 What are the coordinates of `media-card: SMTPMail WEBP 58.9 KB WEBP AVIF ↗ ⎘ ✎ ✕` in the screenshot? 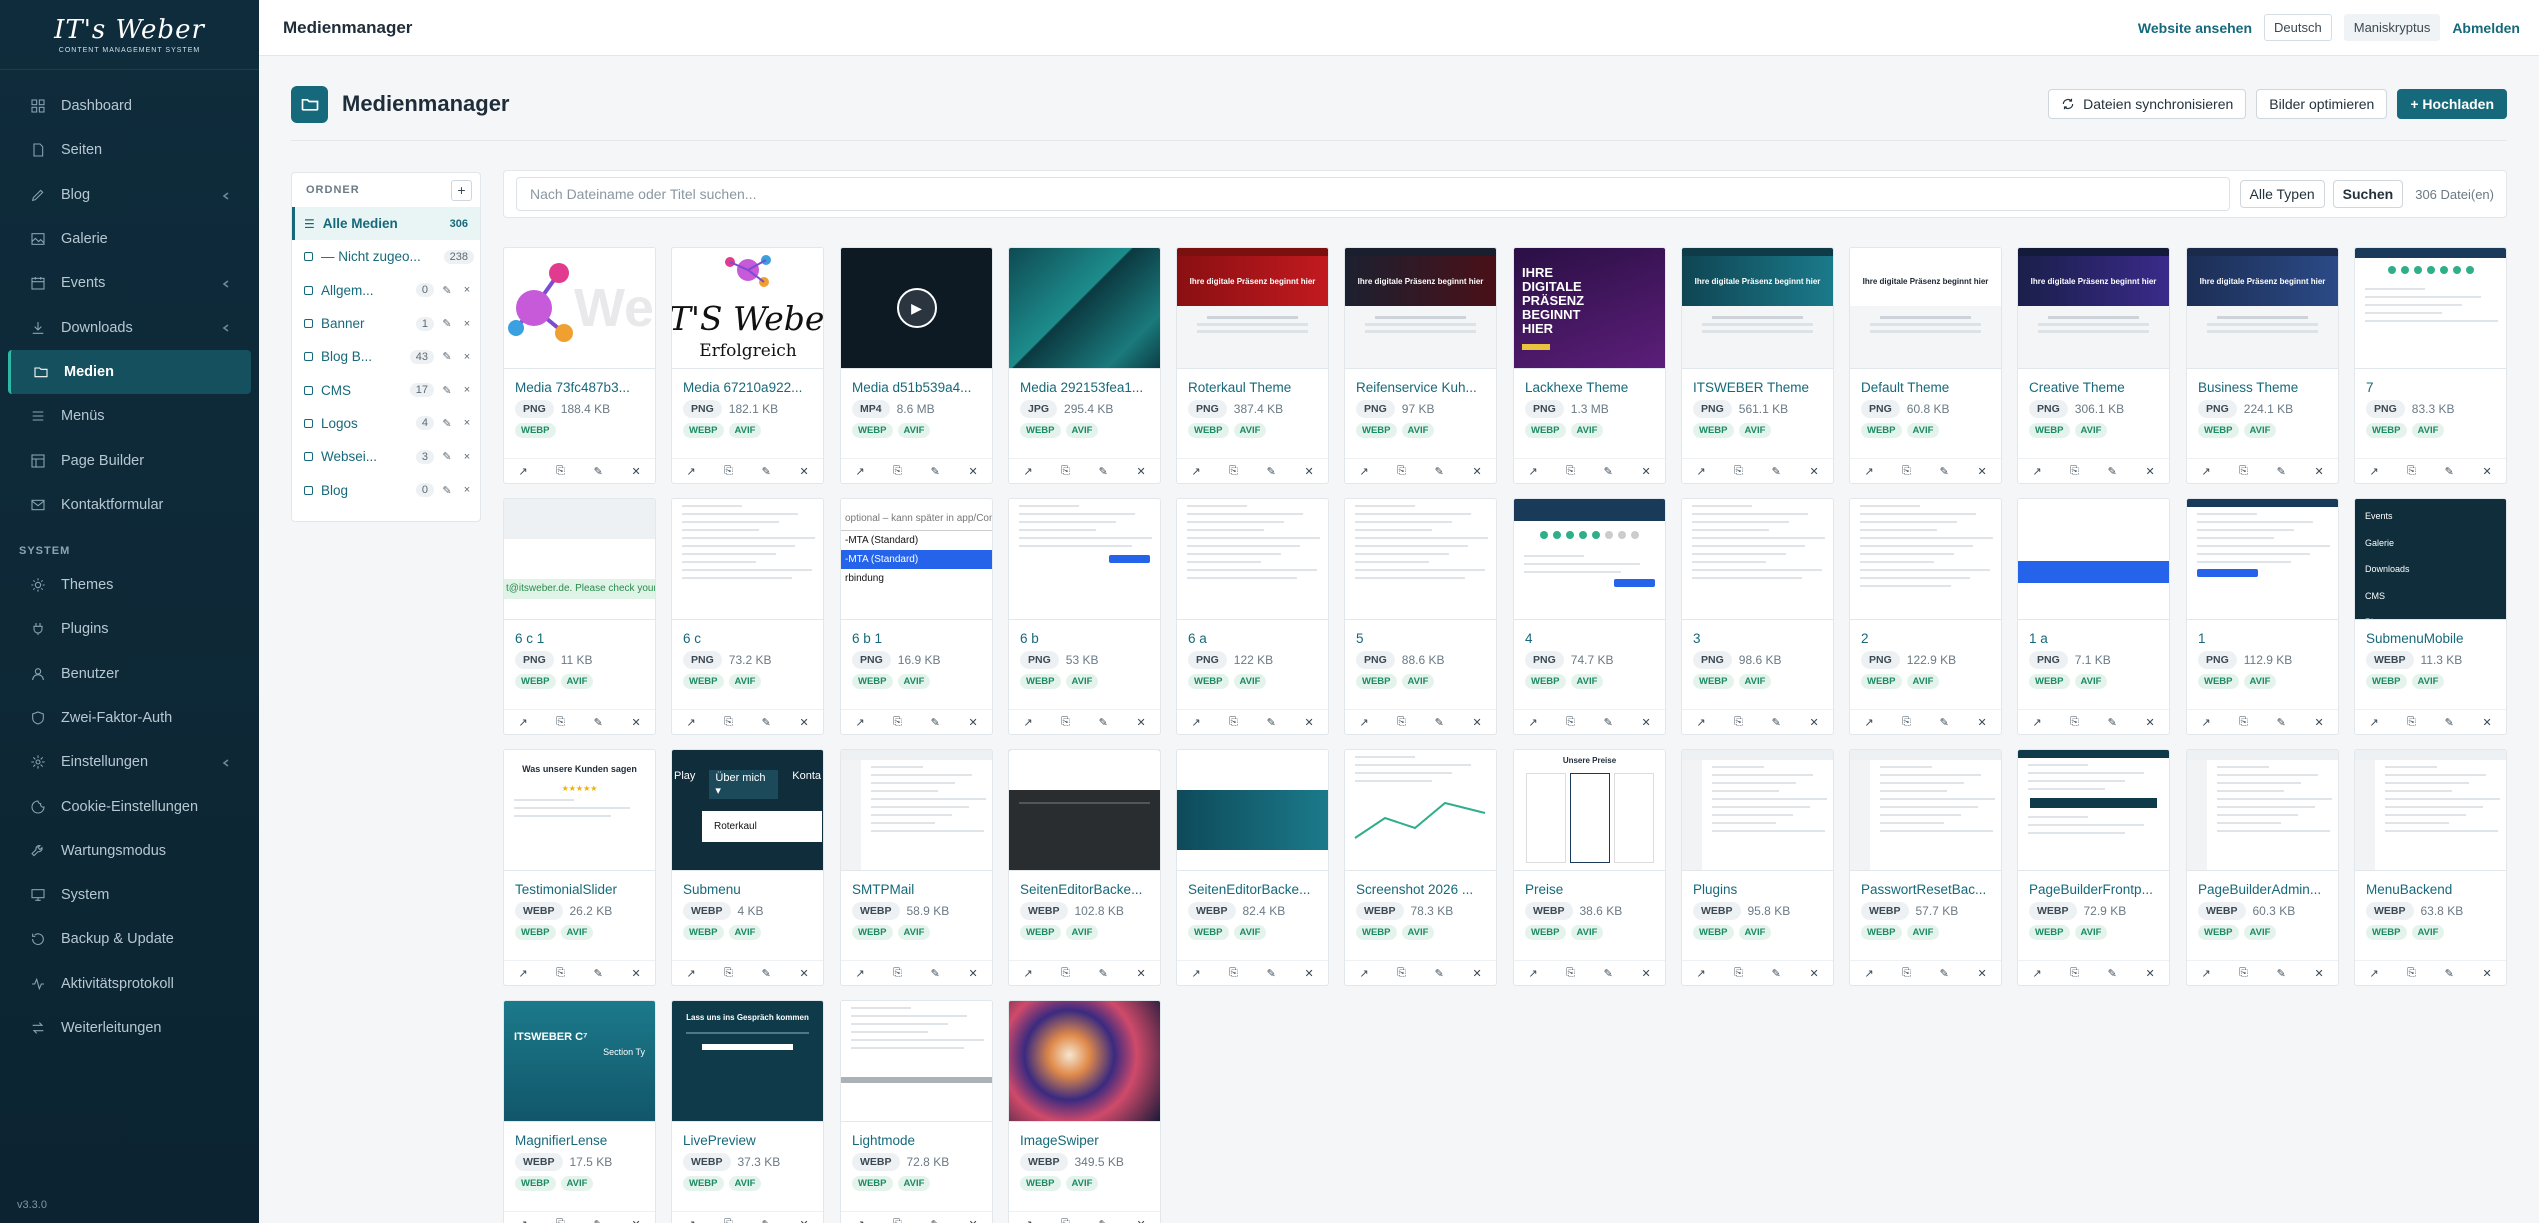 It's located at (916, 867).